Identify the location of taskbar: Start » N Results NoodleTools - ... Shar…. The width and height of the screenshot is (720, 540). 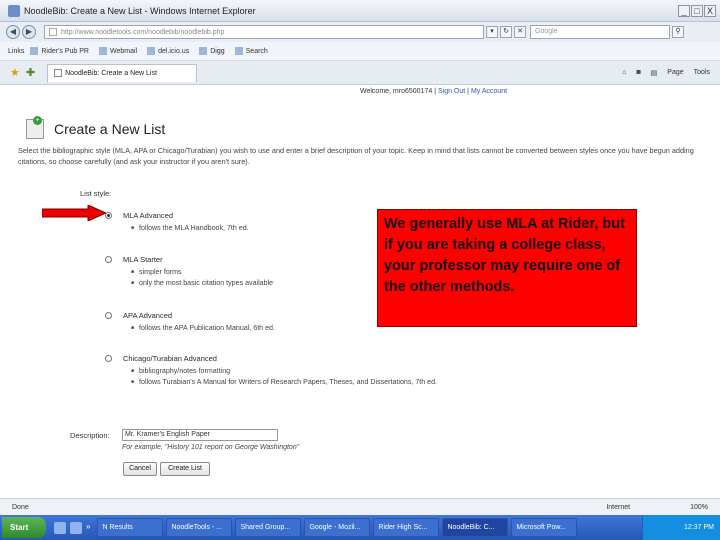
(360, 527).